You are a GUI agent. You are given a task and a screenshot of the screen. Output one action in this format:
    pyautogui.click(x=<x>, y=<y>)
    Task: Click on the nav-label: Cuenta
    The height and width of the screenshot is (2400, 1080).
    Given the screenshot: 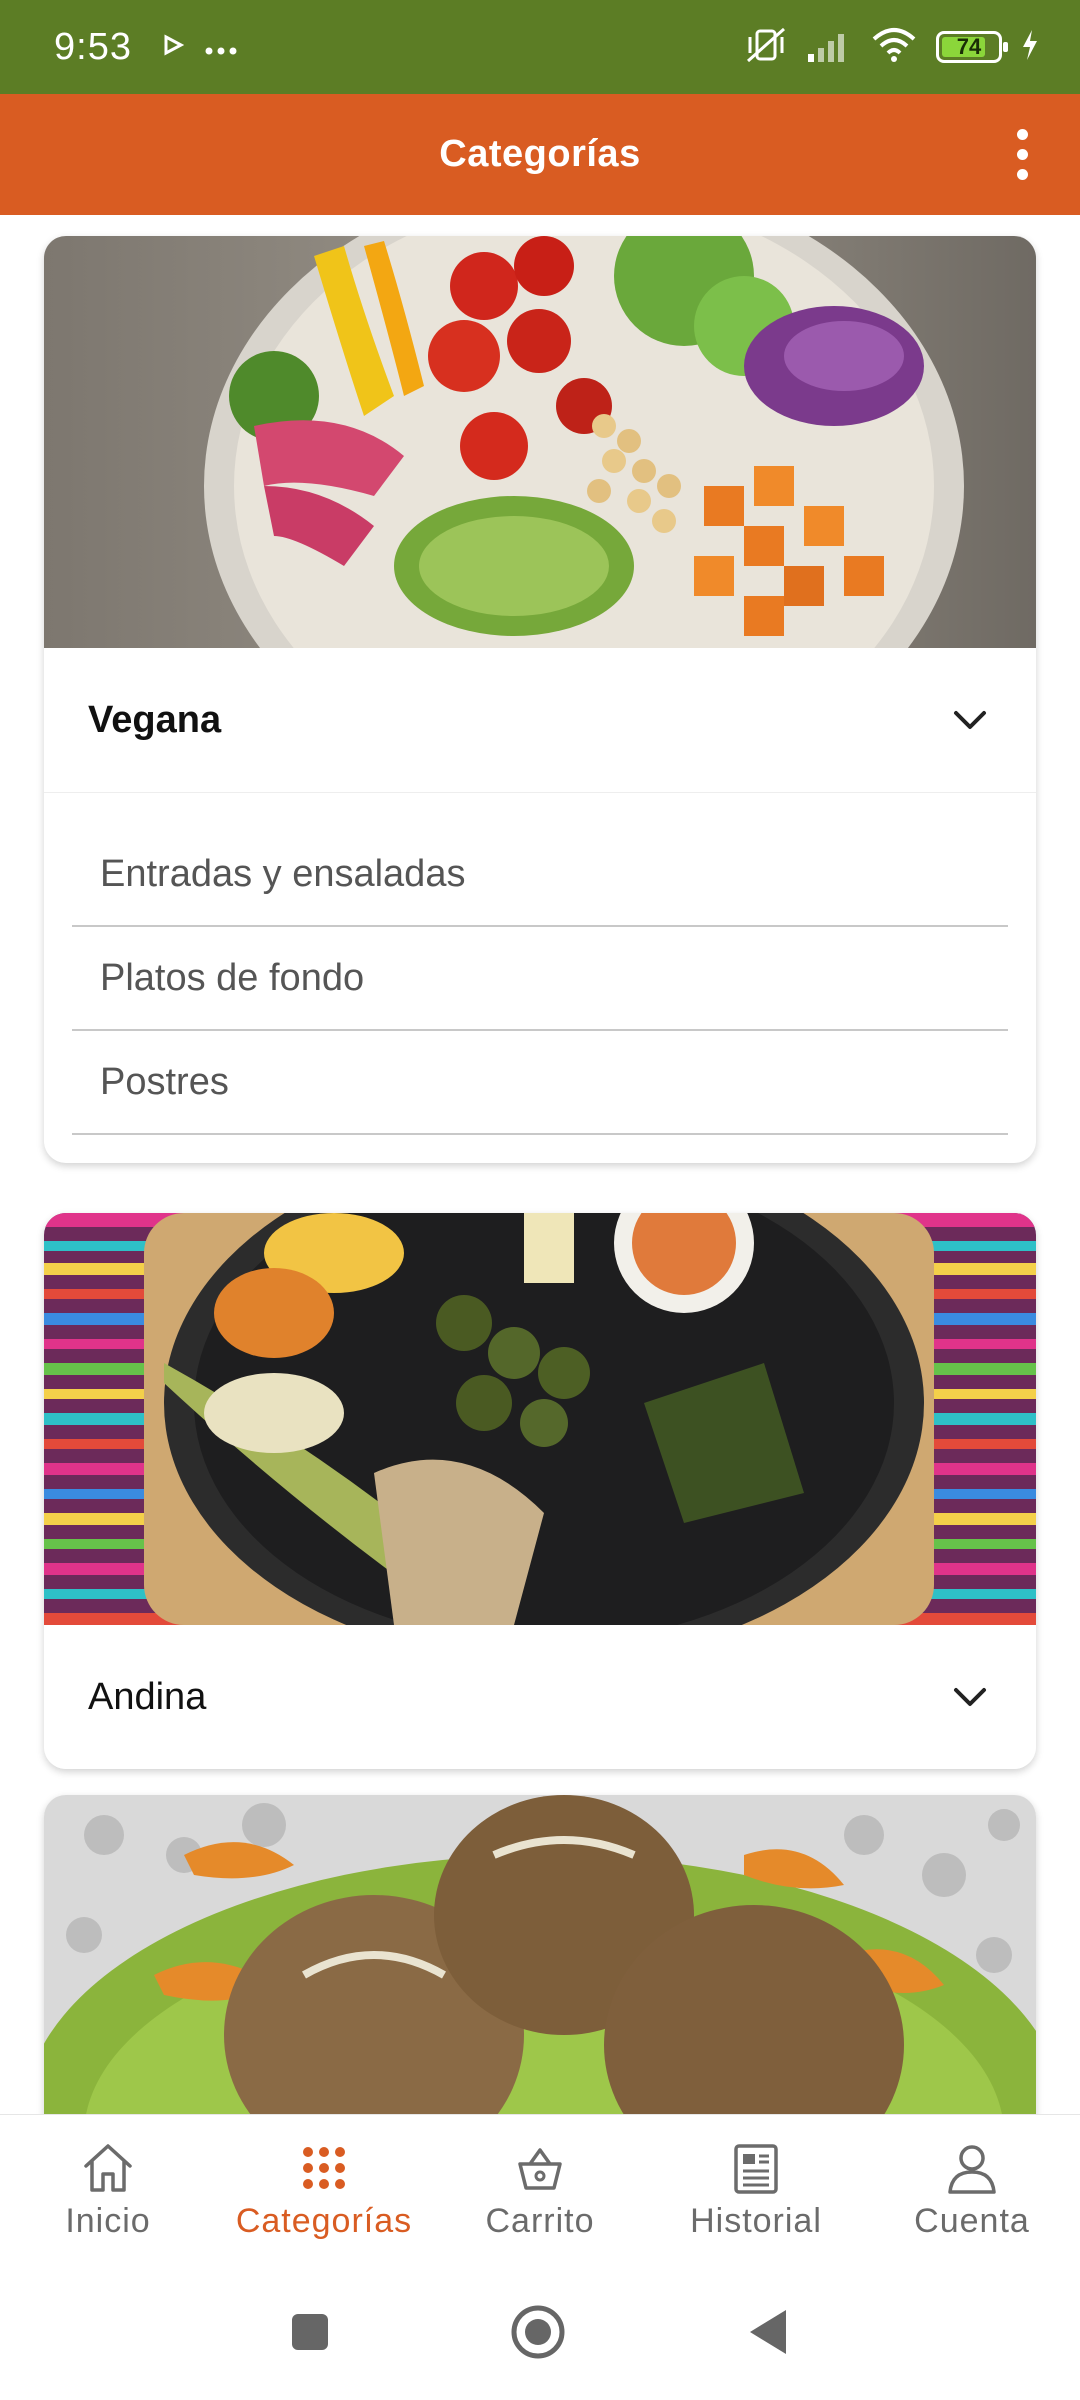 What is the action you would take?
    pyautogui.click(x=972, y=2221)
    